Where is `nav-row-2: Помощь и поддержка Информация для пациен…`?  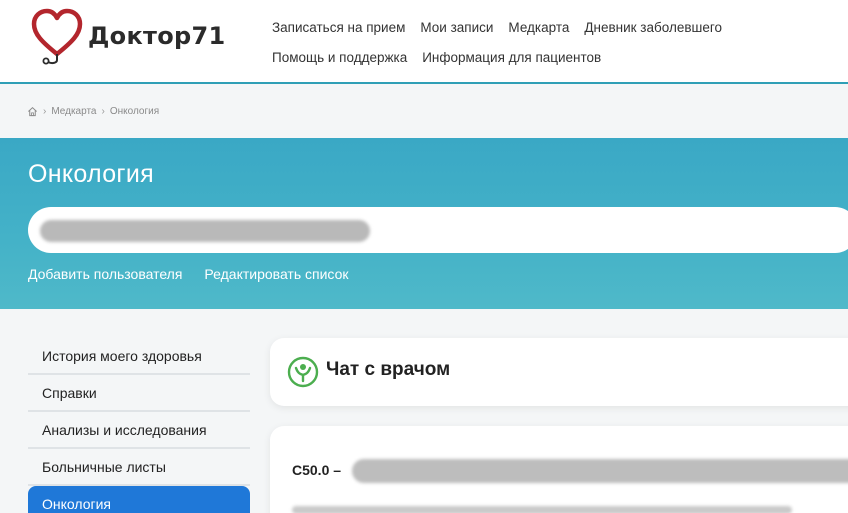 nav-row-2: Помощь и поддержка Информация для пациен… is located at coordinates (552, 57).